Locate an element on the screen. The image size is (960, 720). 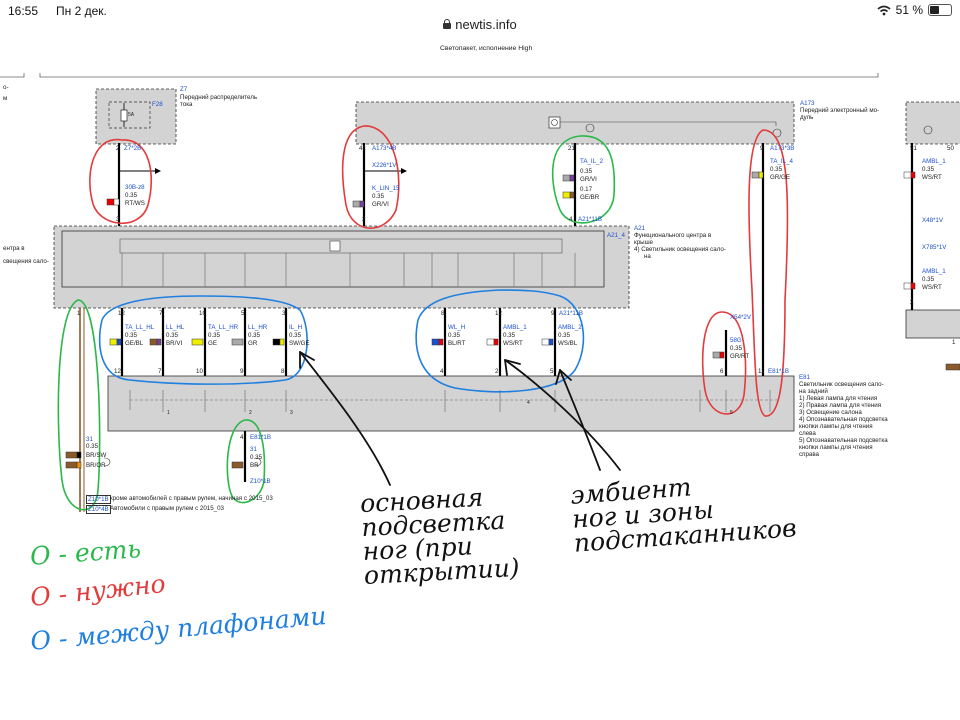
ground-left-name: 31 is located at coordinates (89, 439).